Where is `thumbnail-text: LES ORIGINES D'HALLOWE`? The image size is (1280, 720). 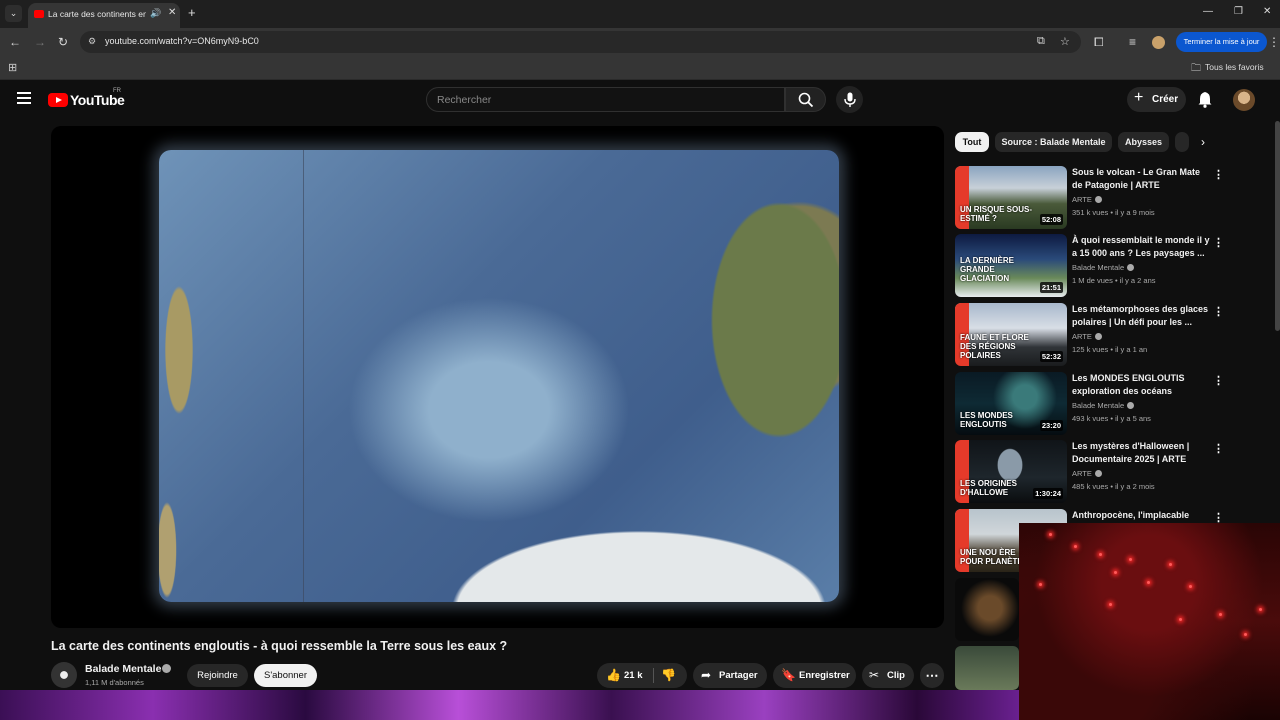 thumbnail-text: LES ORIGINES D'HALLOWE is located at coordinates (988, 488).